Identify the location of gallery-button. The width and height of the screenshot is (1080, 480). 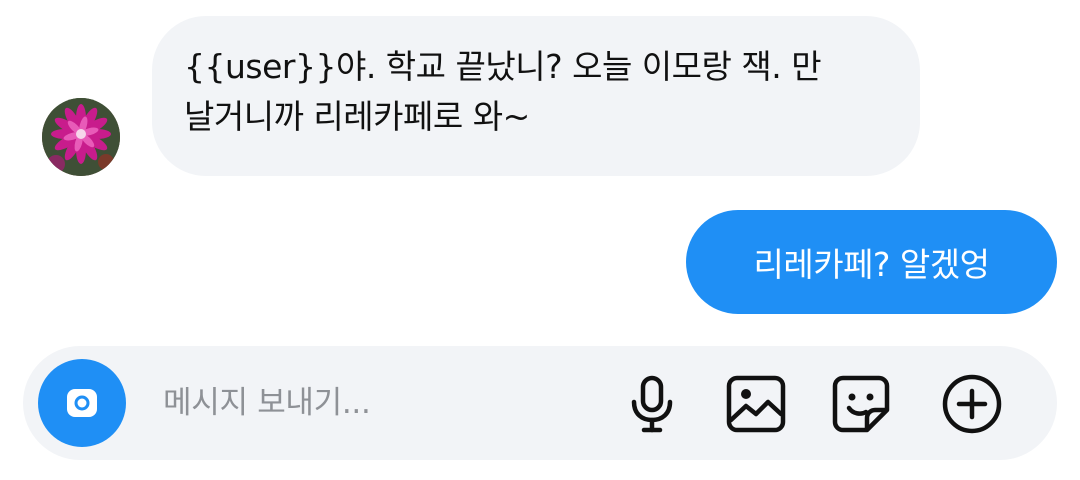
(756, 404).